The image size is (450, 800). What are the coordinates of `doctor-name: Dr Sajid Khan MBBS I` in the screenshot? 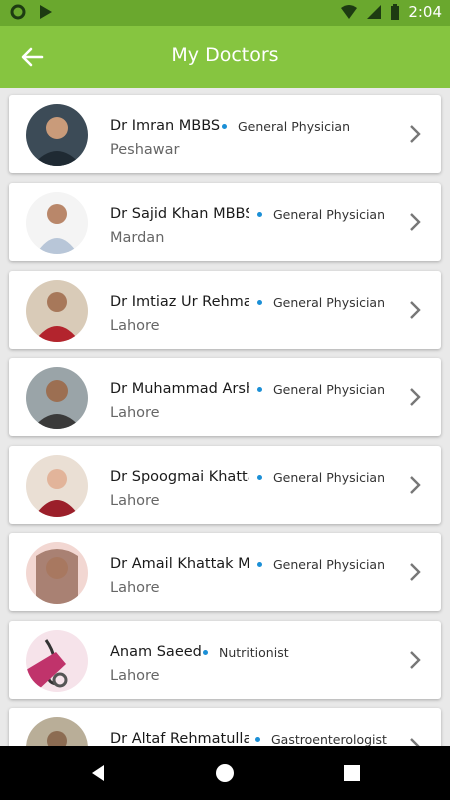 It's located at (179, 214).